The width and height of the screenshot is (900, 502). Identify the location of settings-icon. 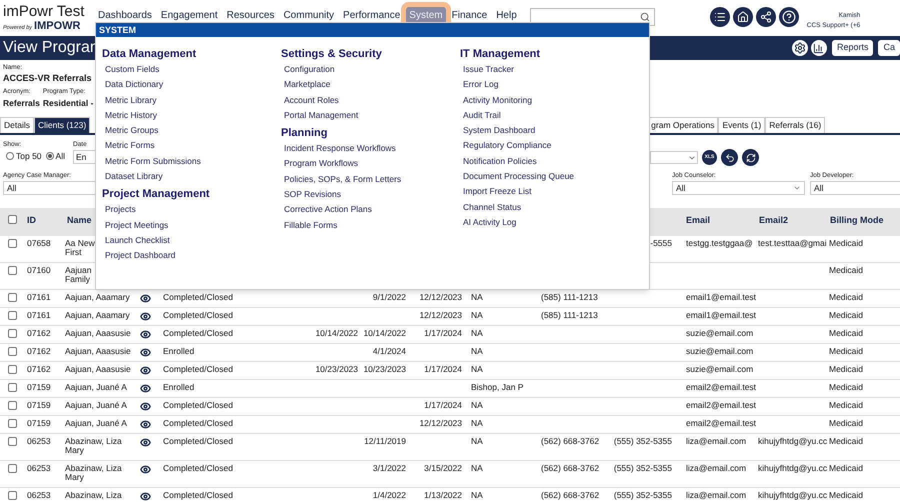
(800, 48).